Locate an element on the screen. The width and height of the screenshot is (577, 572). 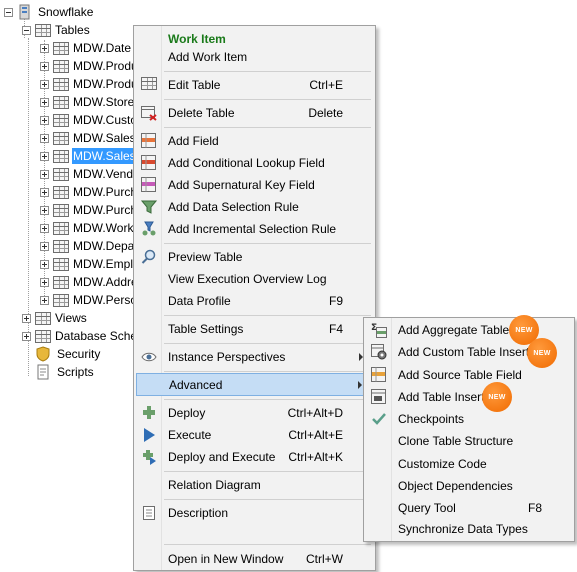
tree-table-item: MDW.Date is located at coordinates (86, 48).